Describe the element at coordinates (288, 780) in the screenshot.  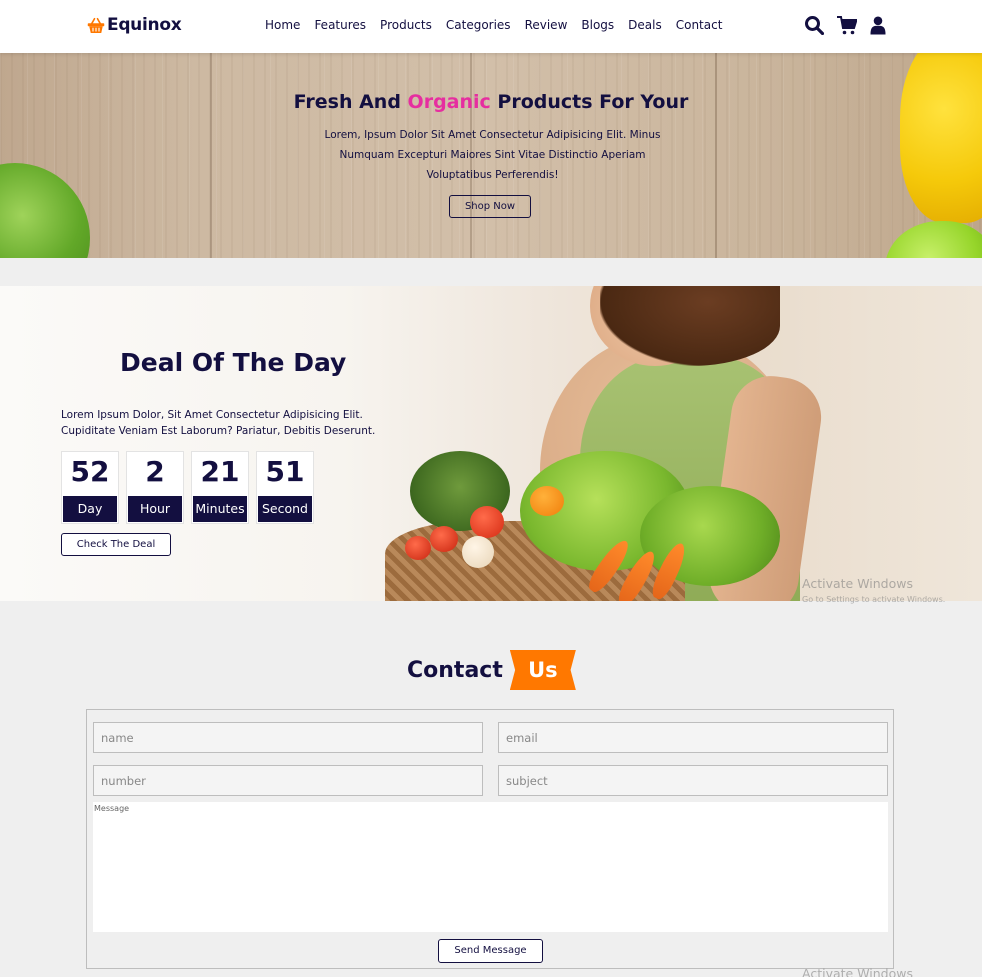
I see `number-input` at that location.